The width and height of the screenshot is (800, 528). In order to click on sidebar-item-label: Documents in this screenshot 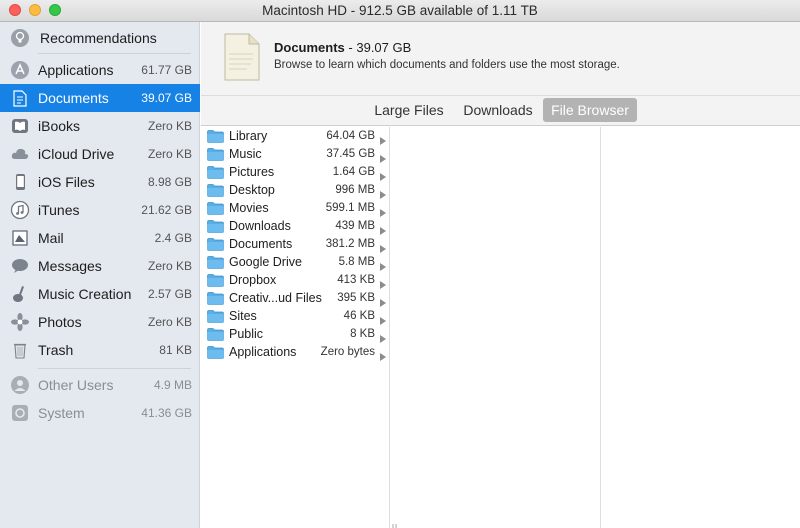, I will do `click(73, 98)`.